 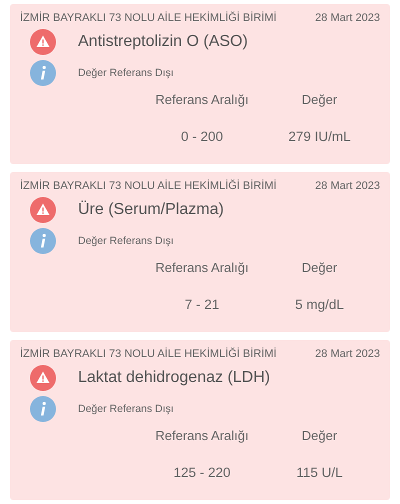 I want to click on test-name: Antistreptolizin O (ASO), so click(x=163, y=42).